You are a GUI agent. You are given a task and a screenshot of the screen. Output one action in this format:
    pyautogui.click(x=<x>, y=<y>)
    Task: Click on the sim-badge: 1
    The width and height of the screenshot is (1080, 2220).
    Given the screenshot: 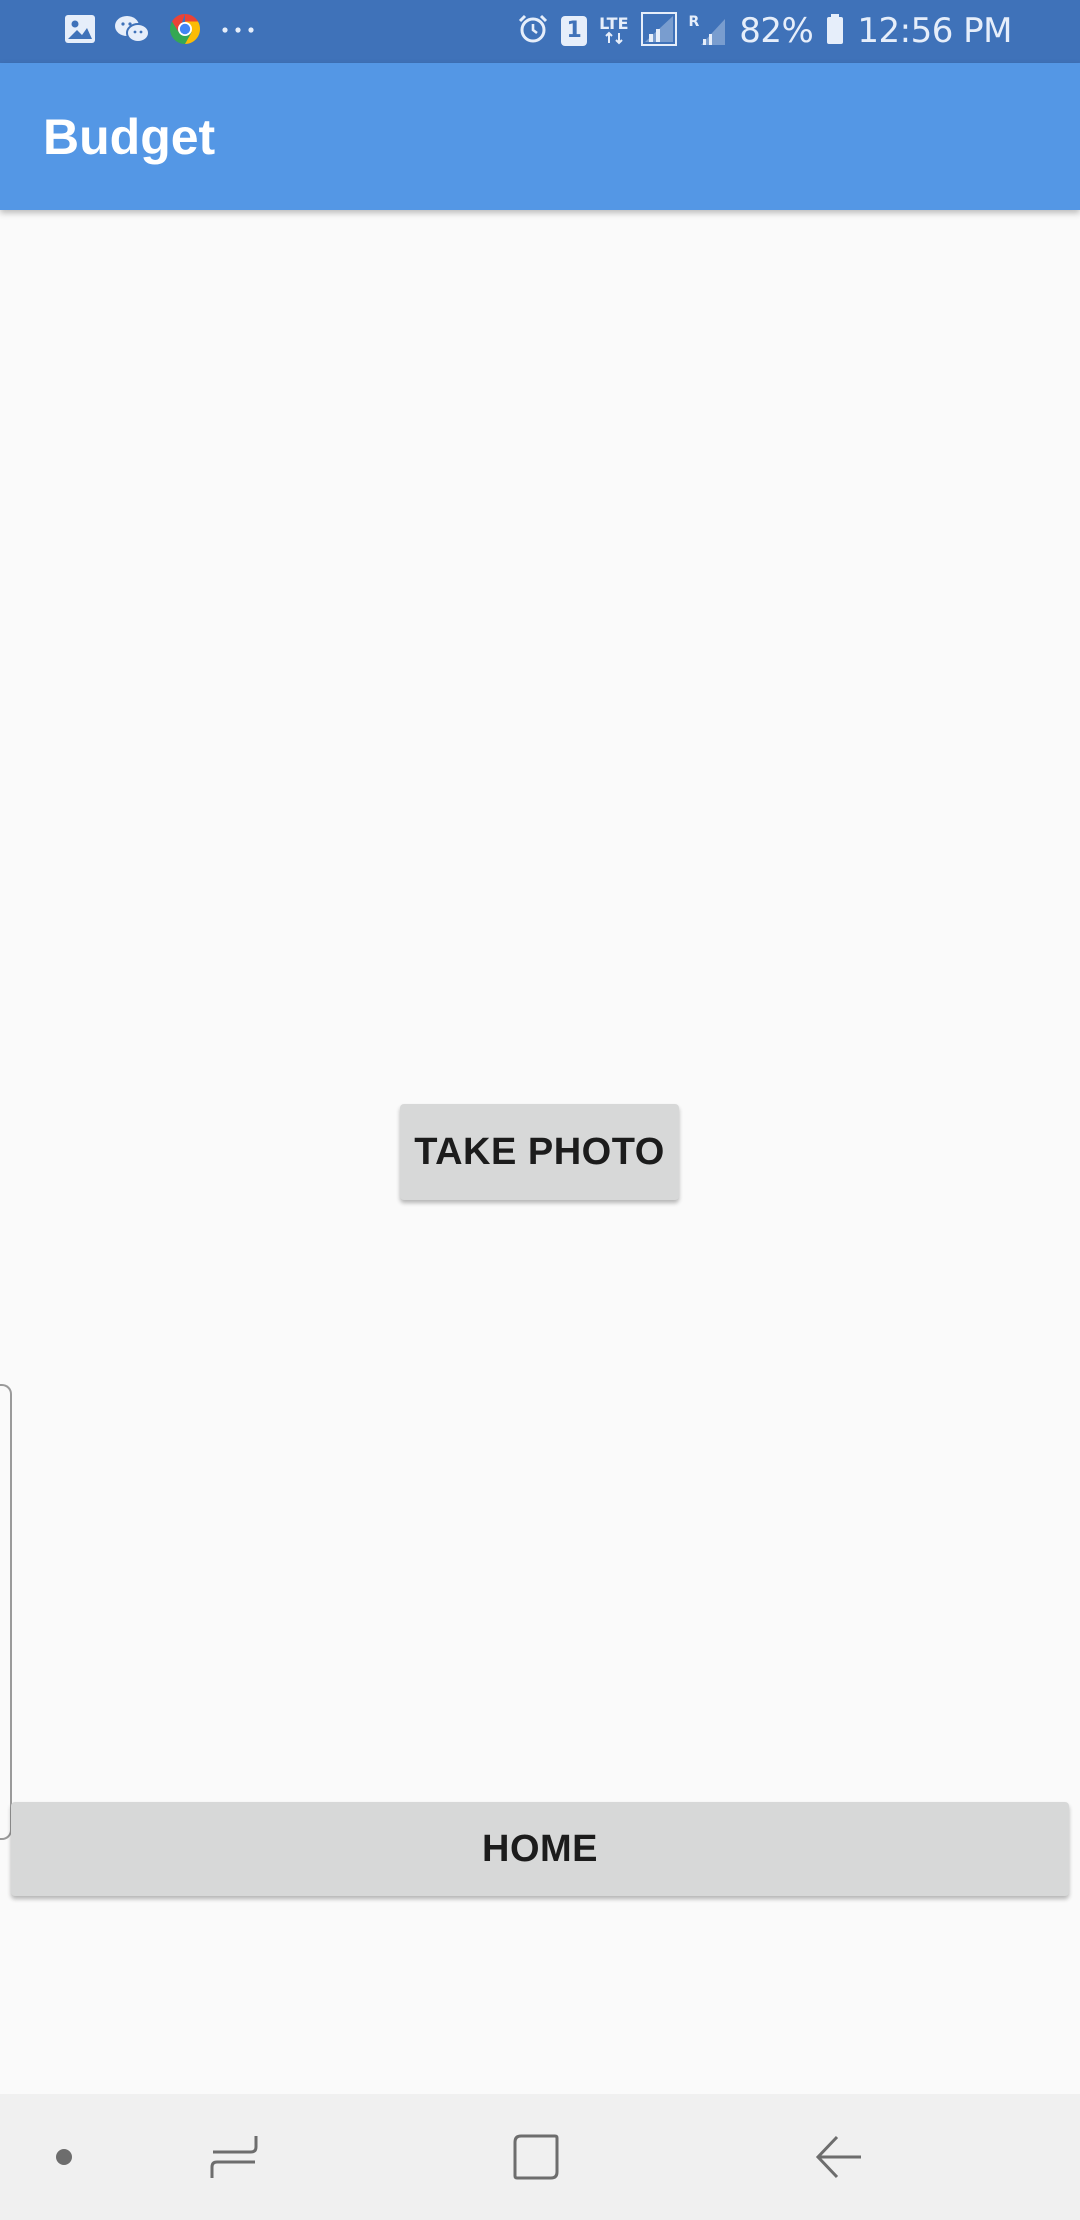 What is the action you would take?
    pyautogui.click(x=574, y=31)
    